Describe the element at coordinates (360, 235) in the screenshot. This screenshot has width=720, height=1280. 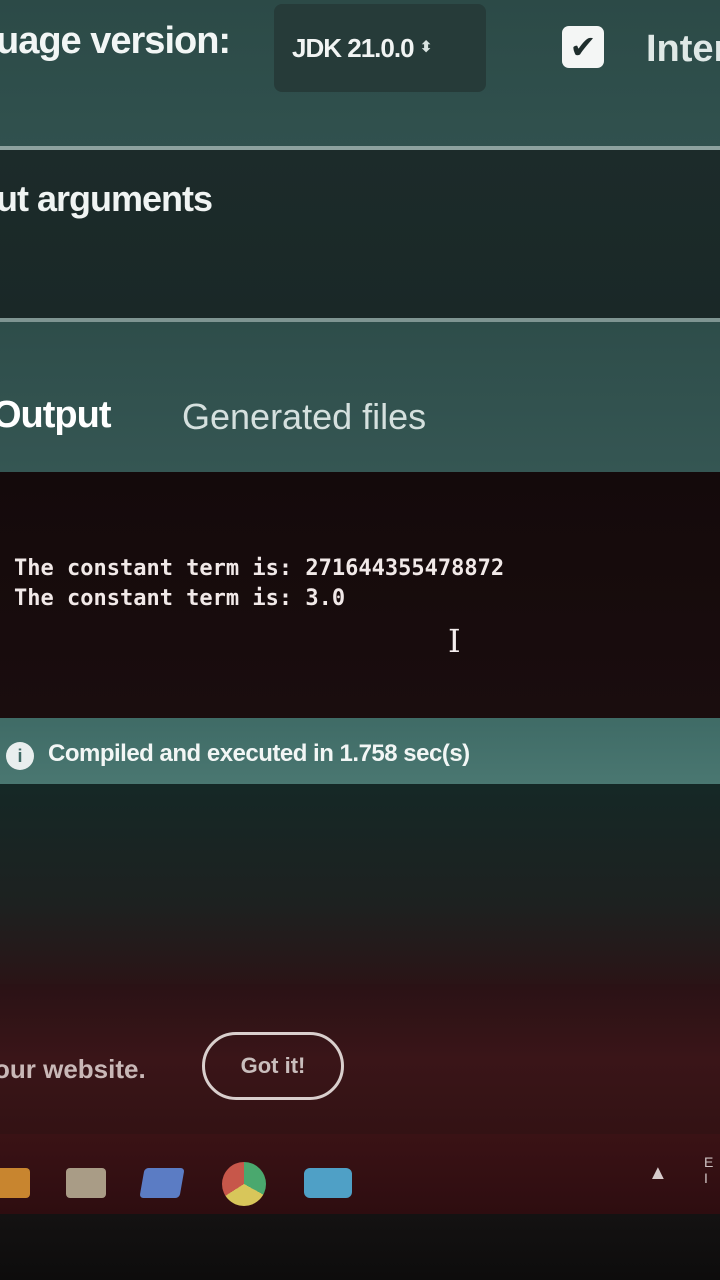
I see `input-arguments-panel: ut arguments` at that location.